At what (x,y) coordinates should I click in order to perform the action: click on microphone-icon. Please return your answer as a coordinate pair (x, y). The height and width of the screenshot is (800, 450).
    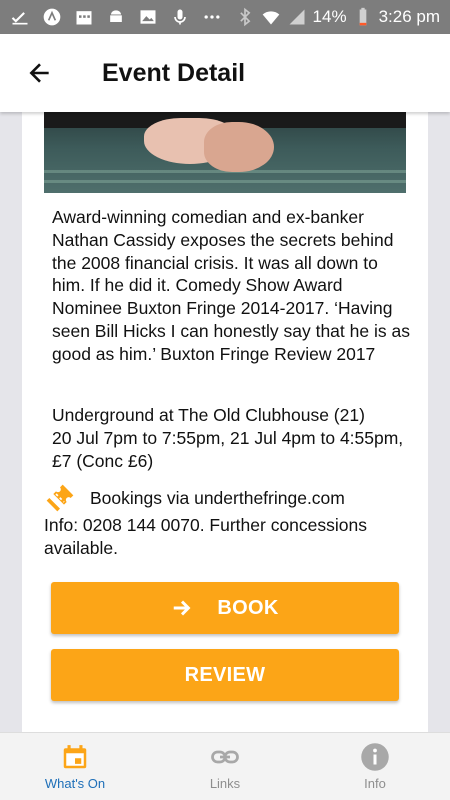
    Looking at the image, I should click on (180, 17).